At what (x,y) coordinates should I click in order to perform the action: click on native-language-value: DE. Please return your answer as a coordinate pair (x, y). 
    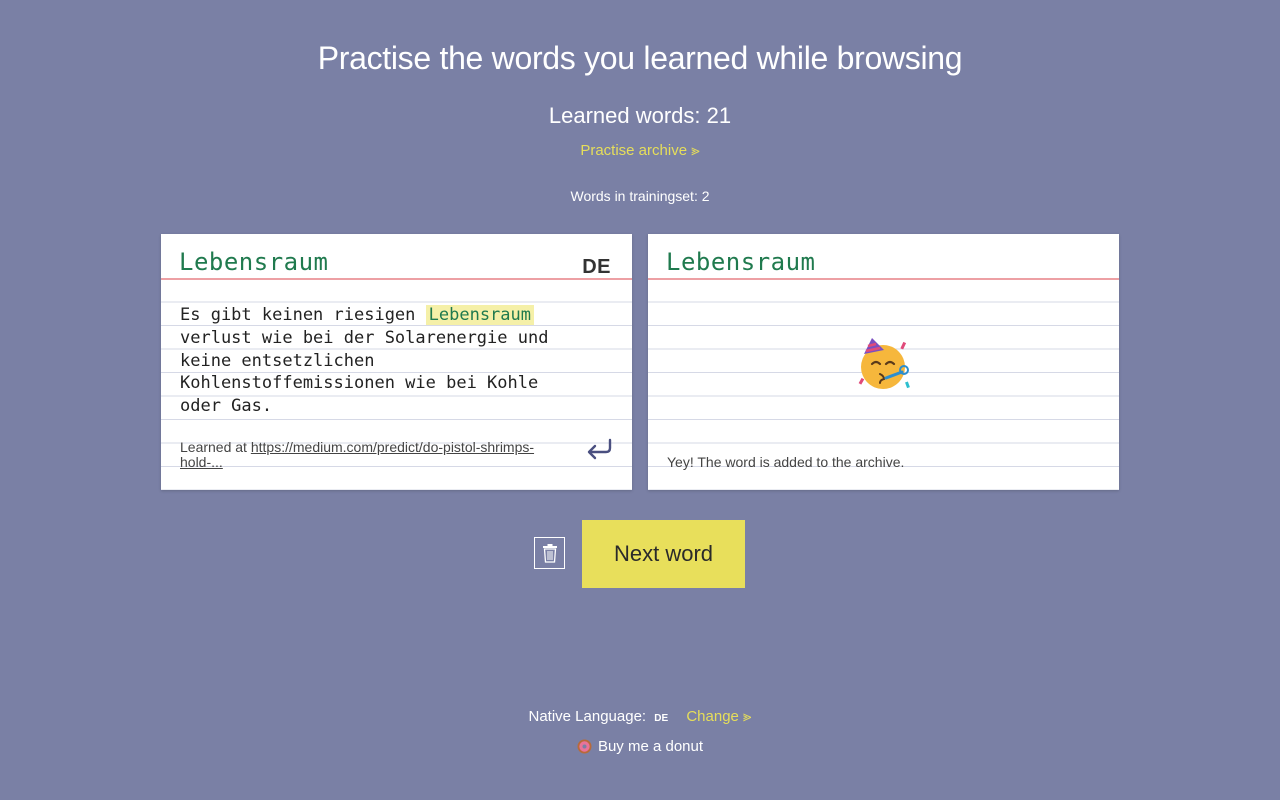
    Looking at the image, I should click on (661, 718).